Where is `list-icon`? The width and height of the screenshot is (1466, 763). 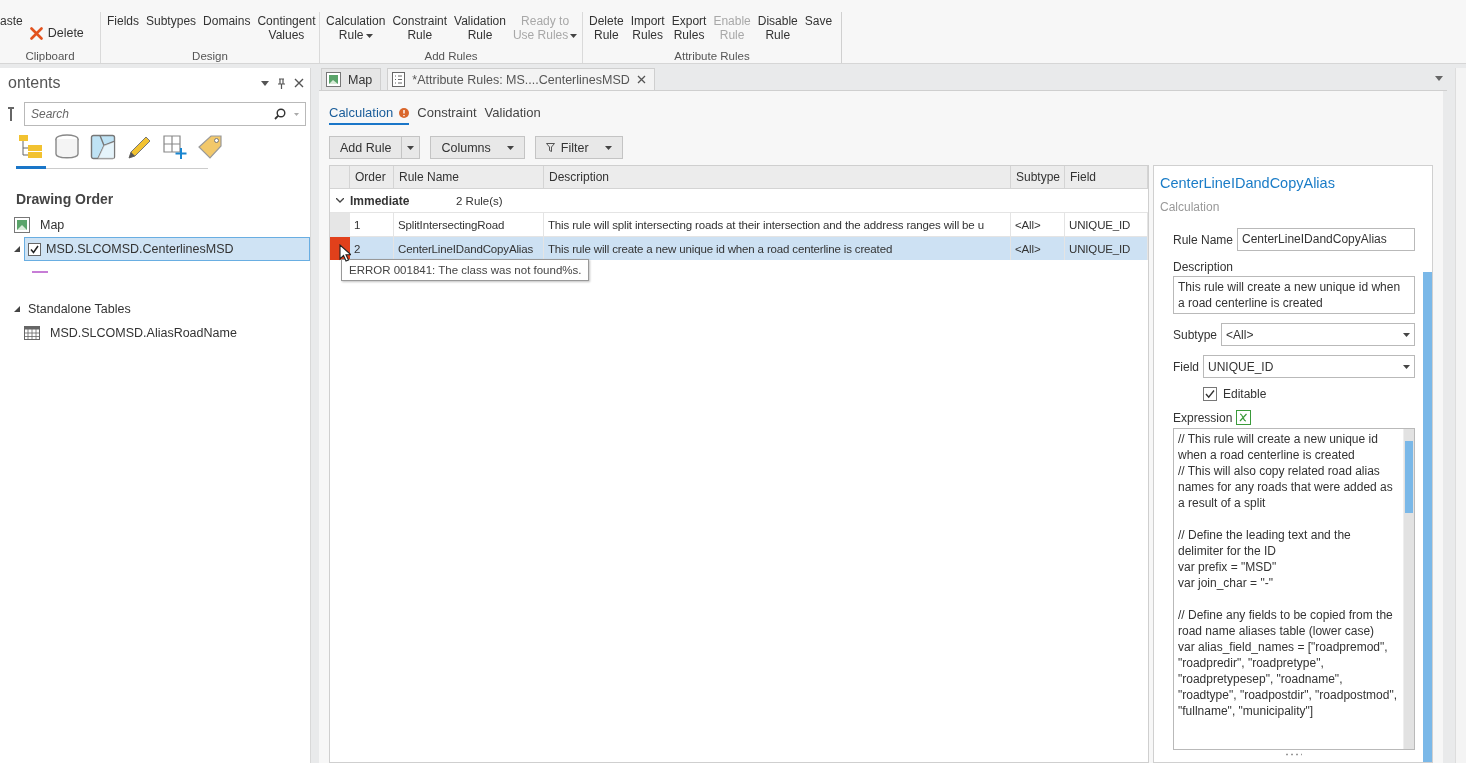 list-icon is located at coordinates (31, 147).